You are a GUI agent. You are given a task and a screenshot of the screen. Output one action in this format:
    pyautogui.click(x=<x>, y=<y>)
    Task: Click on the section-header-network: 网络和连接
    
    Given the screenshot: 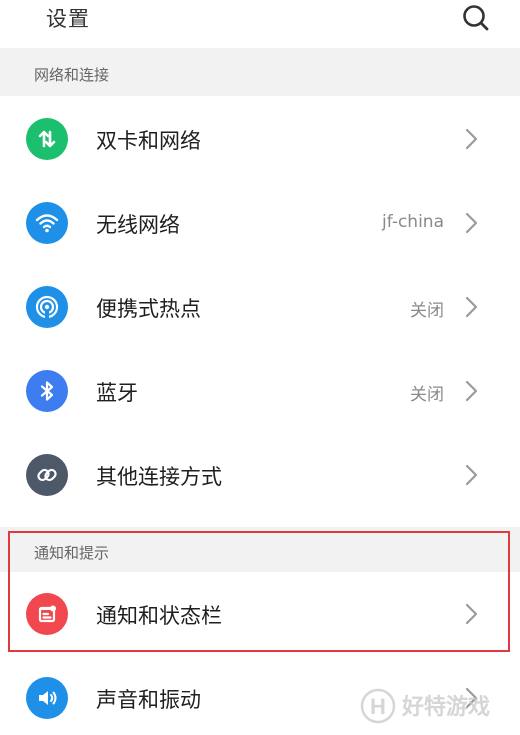 What is the action you would take?
    pyautogui.click(x=260, y=72)
    